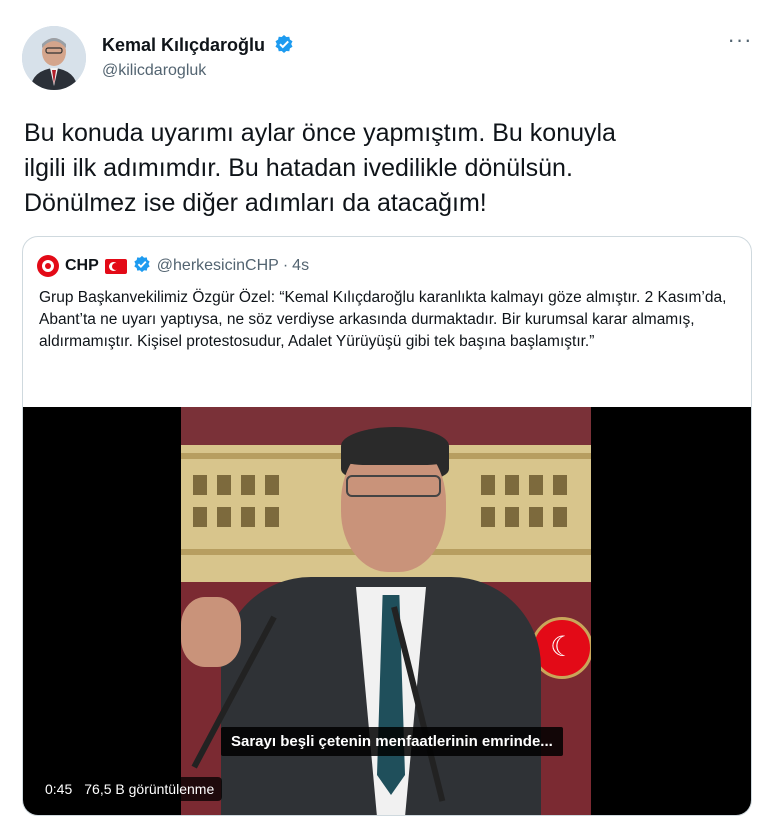  I want to click on quoted-author-name: CHP, so click(82, 266).